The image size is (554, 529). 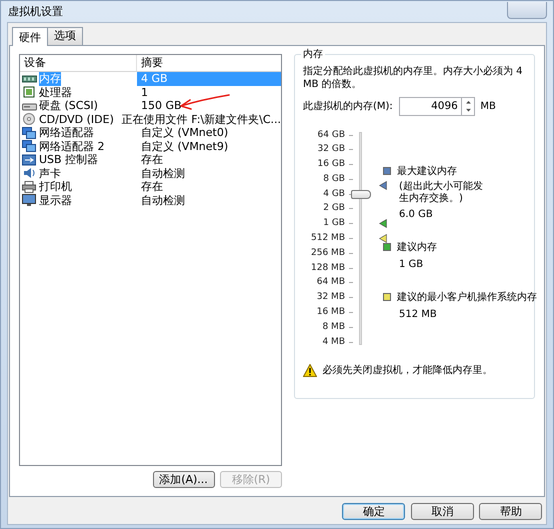 What do you see at coordinates (488, 107) in the screenshot?
I see `unit-label: MB` at bounding box center [488, 107].